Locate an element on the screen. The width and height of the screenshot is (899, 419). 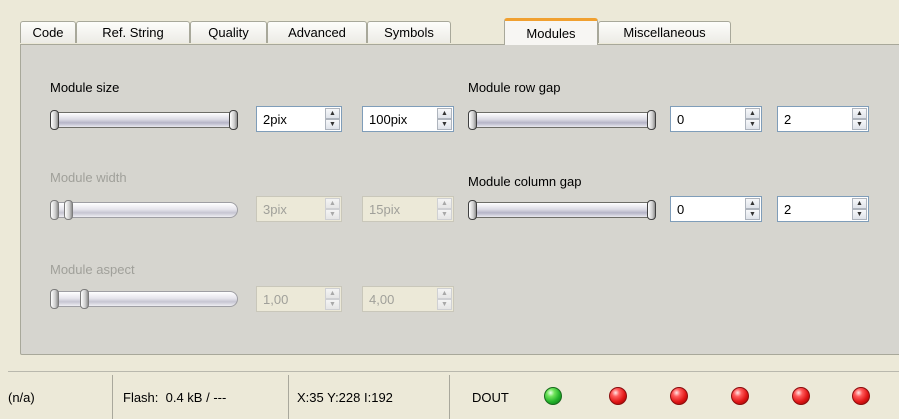
module-column-gap-min-spinbox: 0 ▲ ▼ is located at coordinates (716, 209).